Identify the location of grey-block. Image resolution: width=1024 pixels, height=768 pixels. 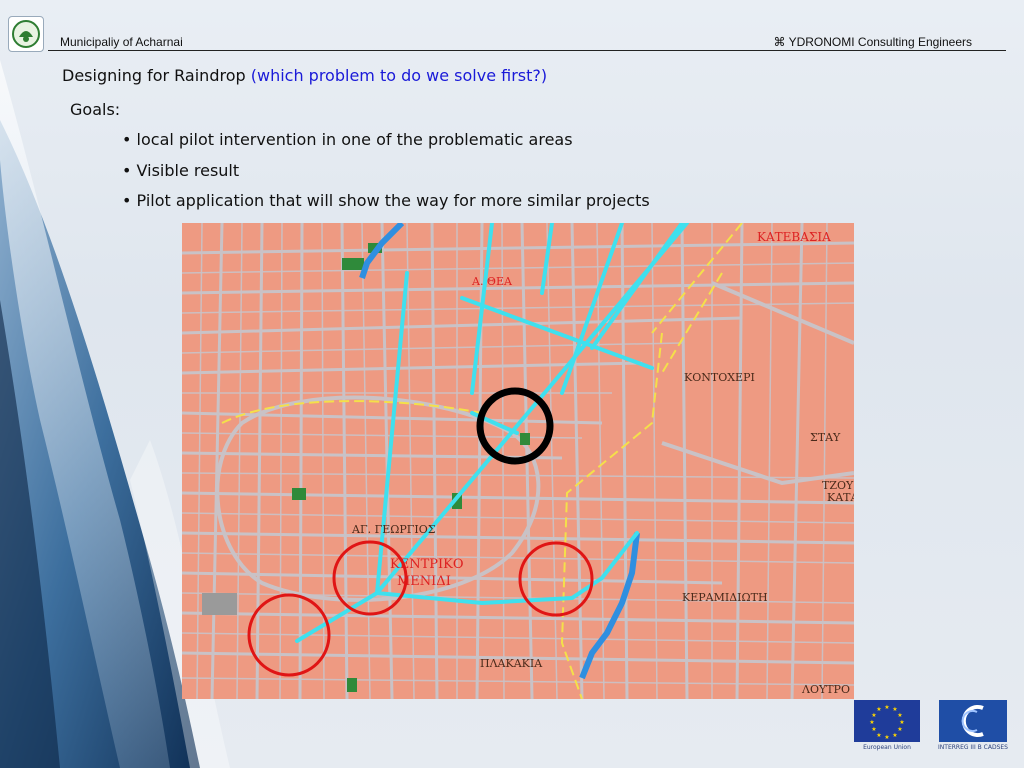
(219, 604).